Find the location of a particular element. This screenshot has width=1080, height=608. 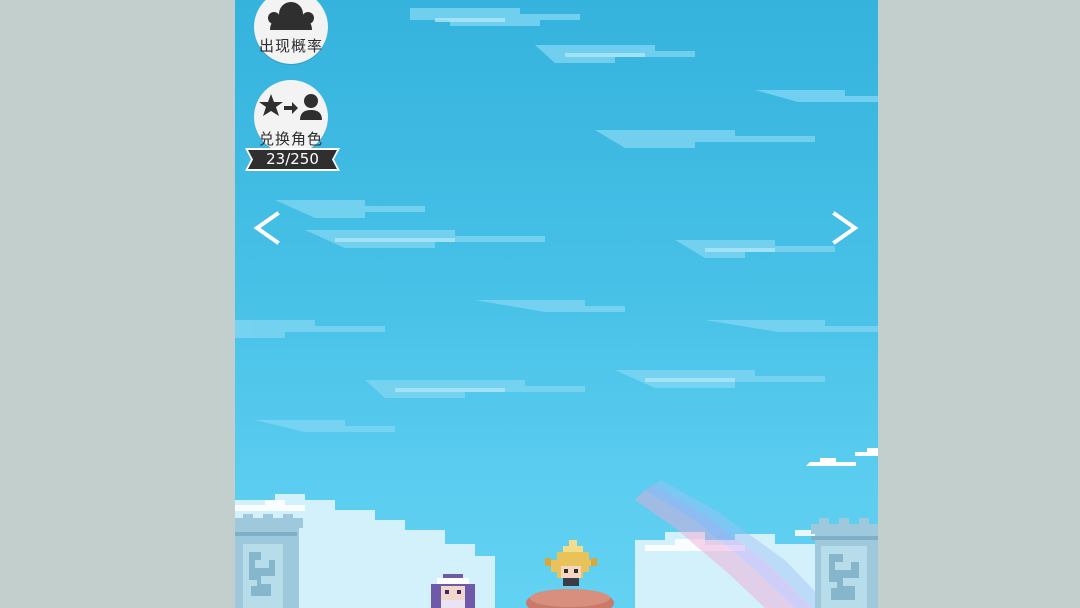

exchange-character-button: 兑换角色 is located at coordinates (291, 117).